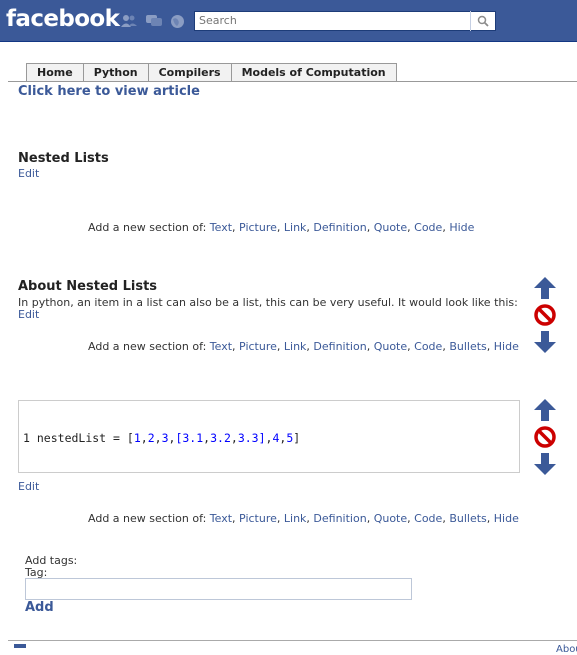 Image resolution: width=577 pixels, height=655 pixels. Describe the element at coordinates (189, 438) in the screenshot. I see `code-number: [3.1` at that location.